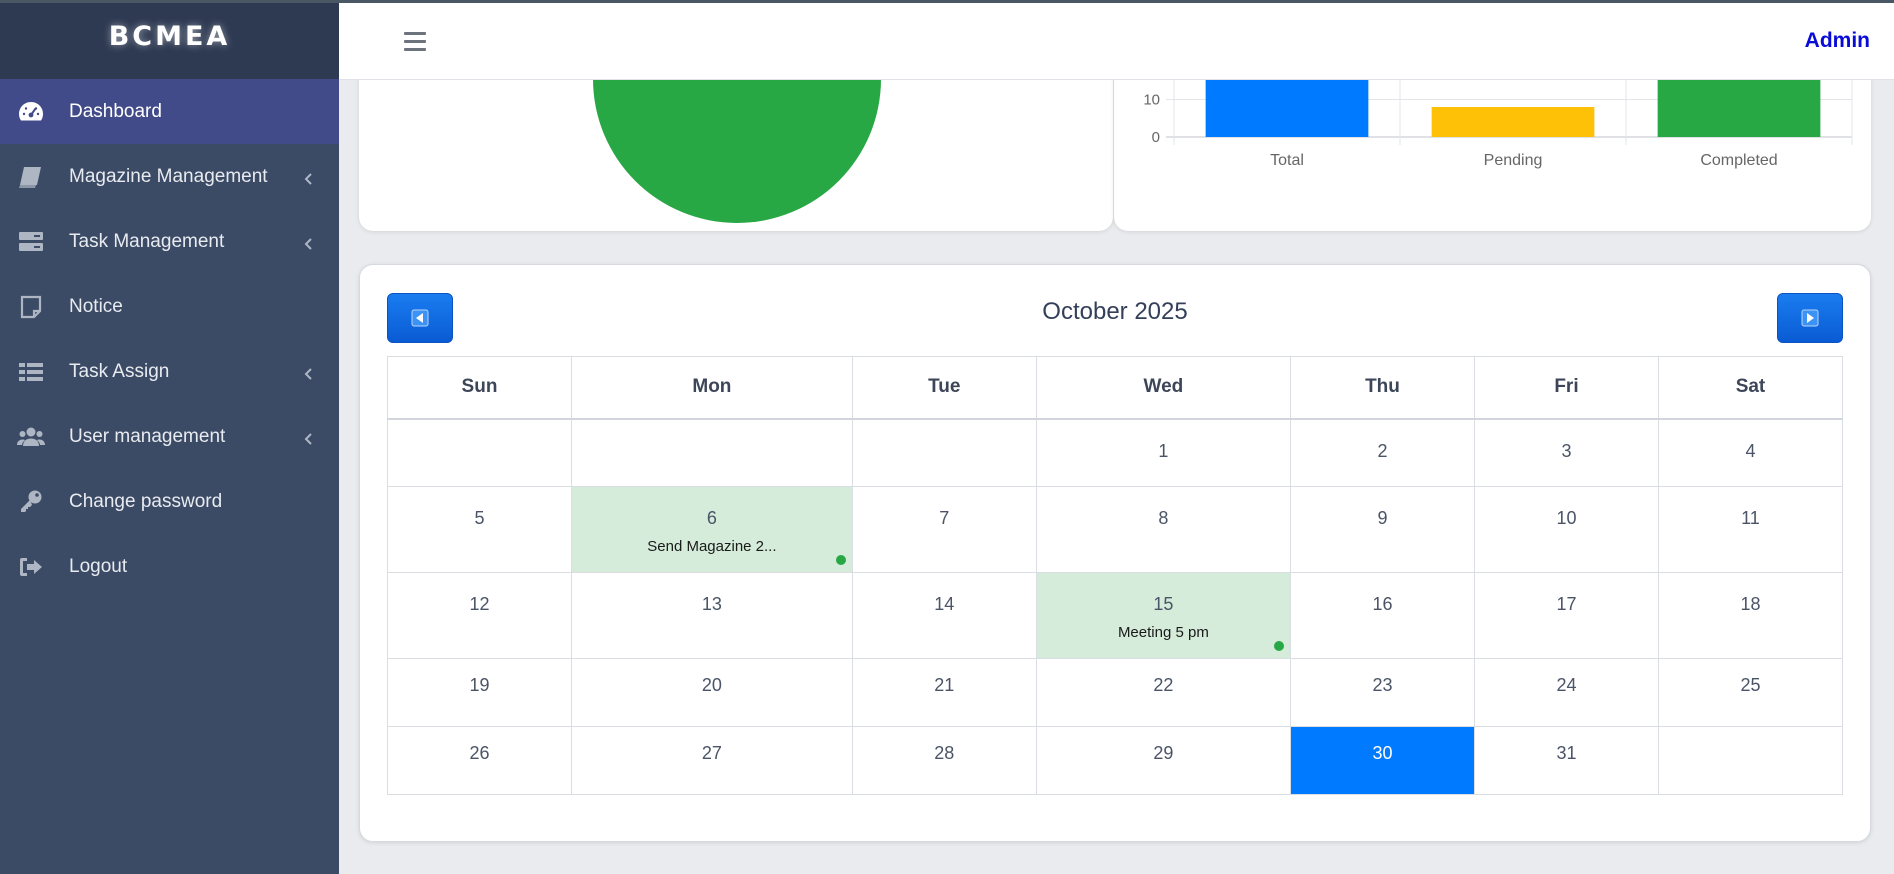  Describe the element at coordinates (944, 615) in the screenshot. I see `calendar-day-cell: 14` at that location.